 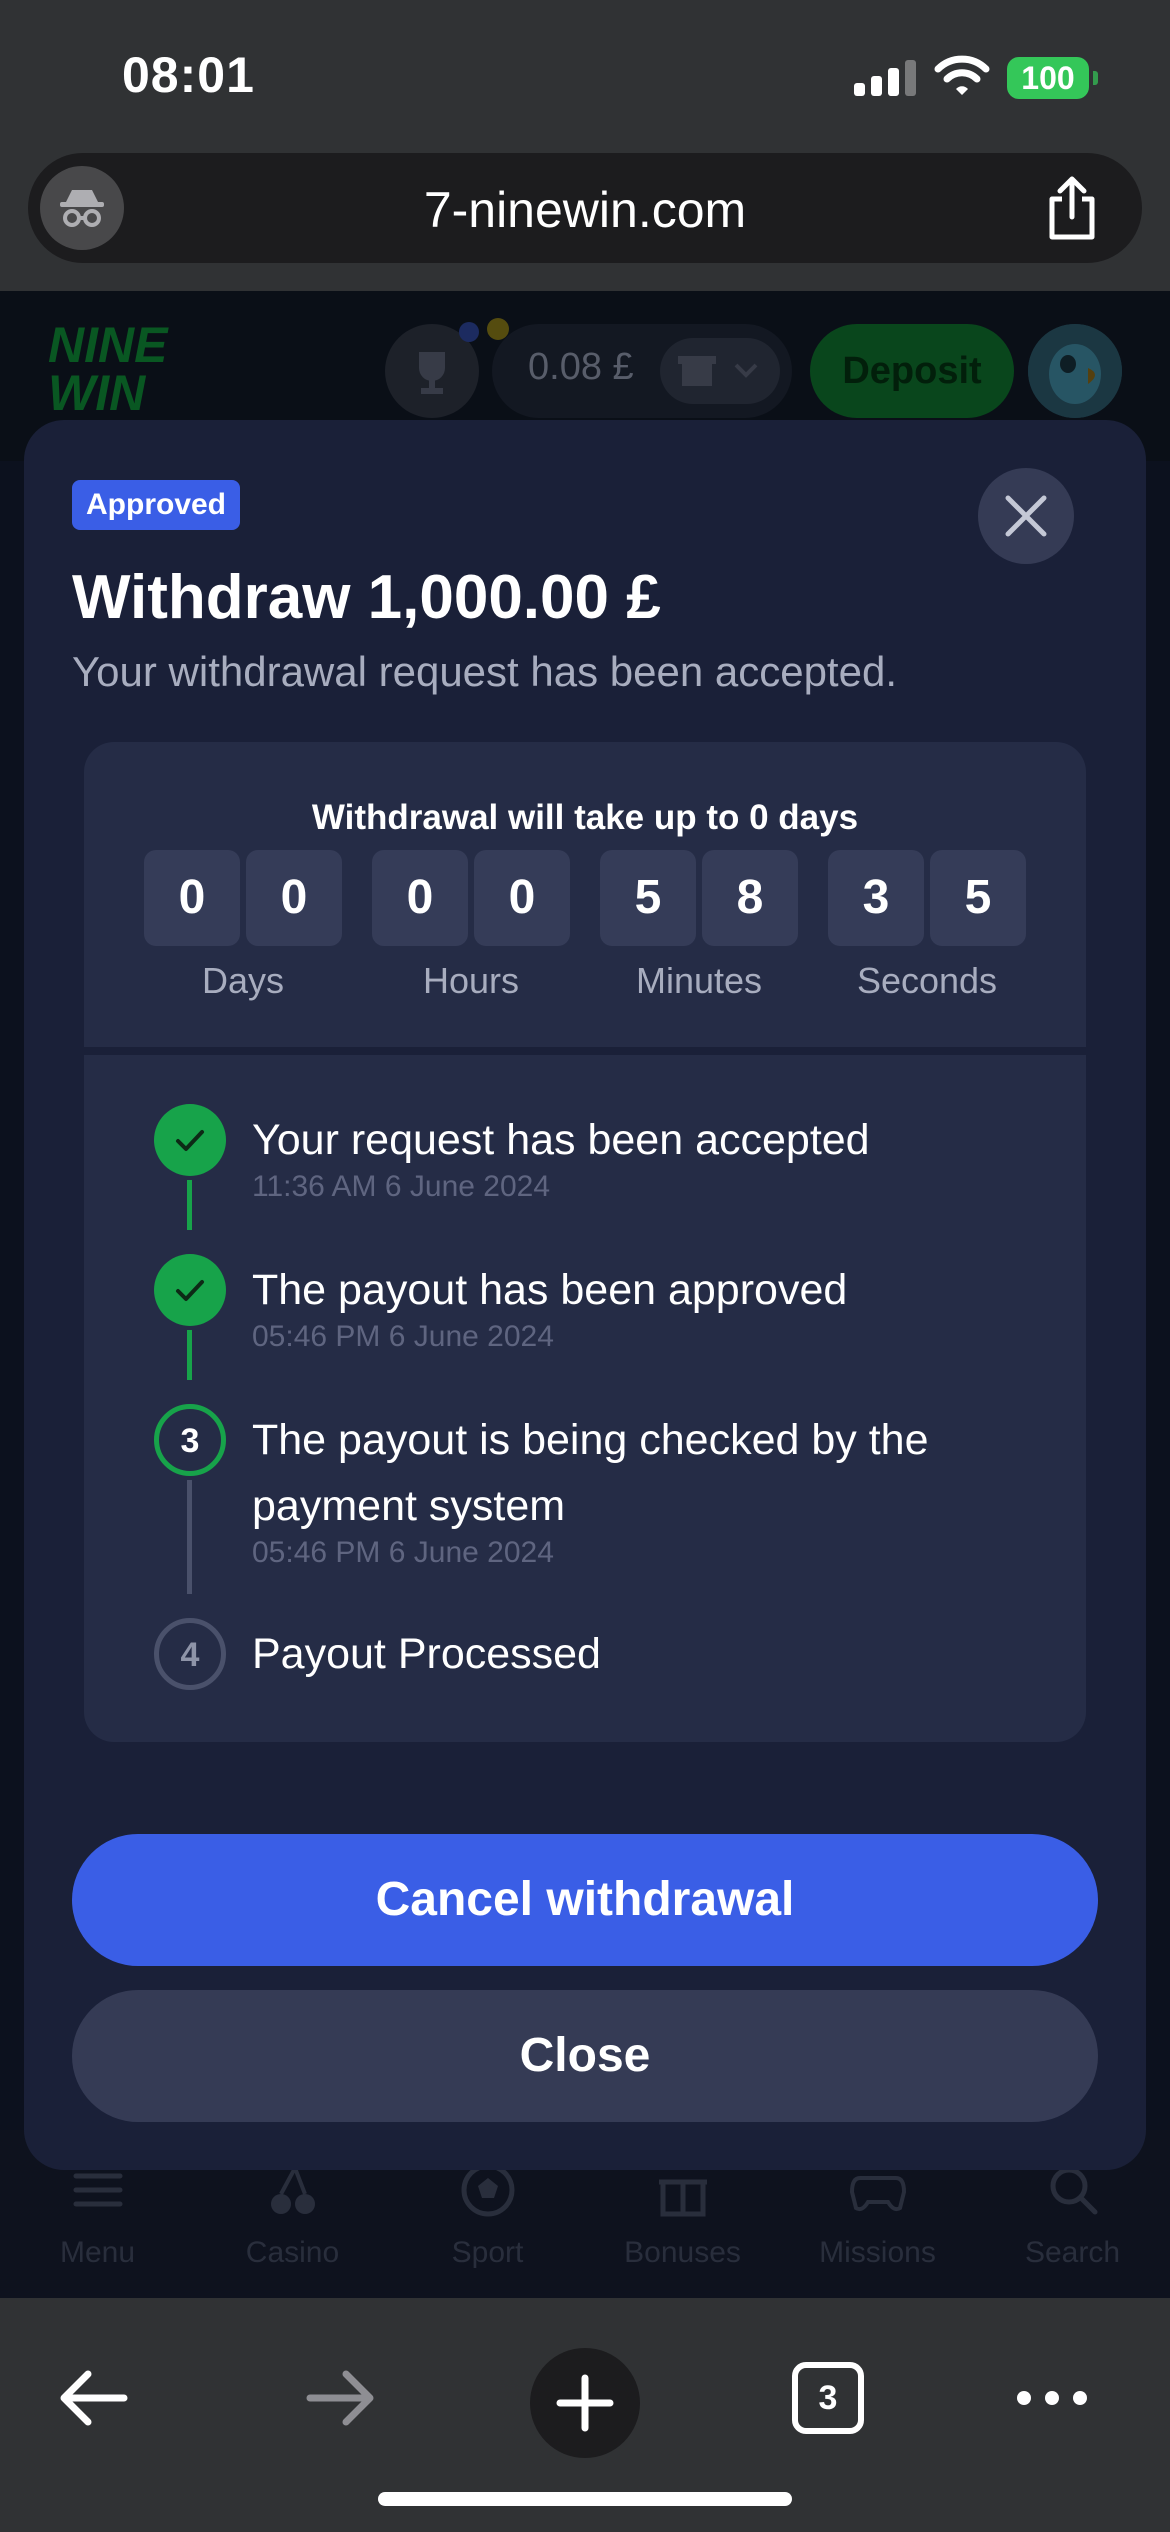 I want to click on url-text: 7-ninewin.com, so click(x=585, y=210).